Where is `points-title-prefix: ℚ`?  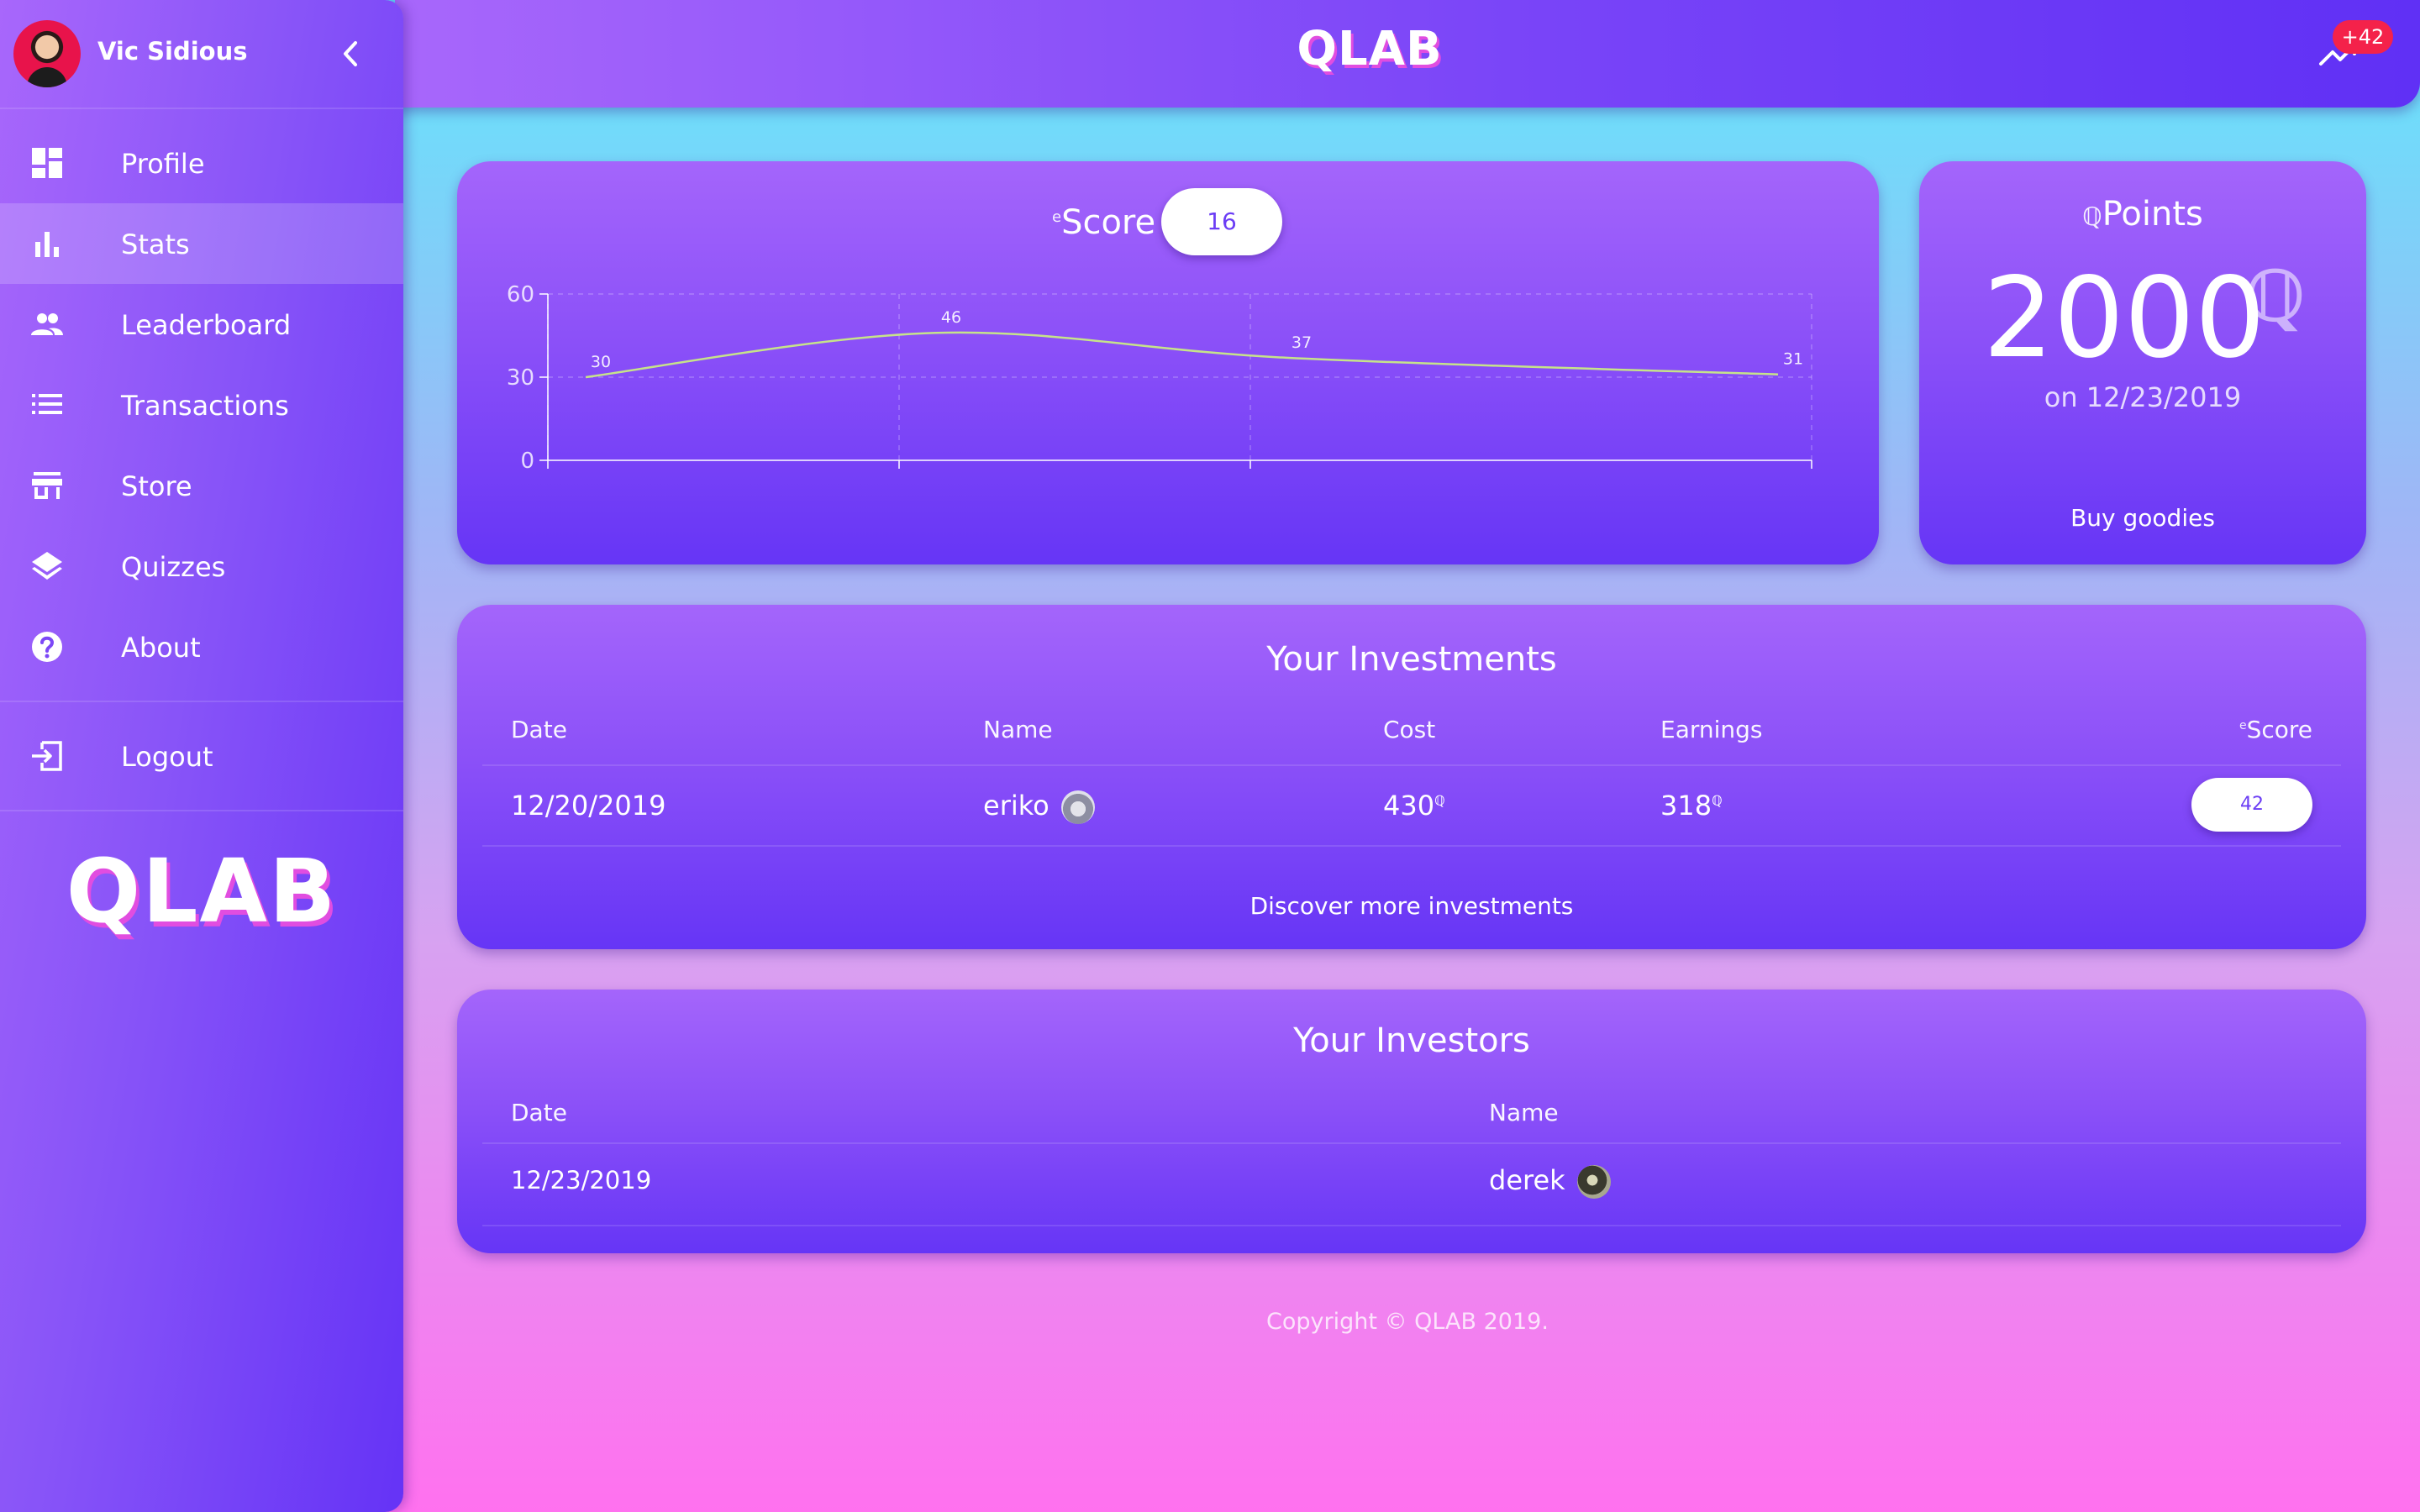
points-title-prefix: ℚ is located at coordinates (2092, 217).